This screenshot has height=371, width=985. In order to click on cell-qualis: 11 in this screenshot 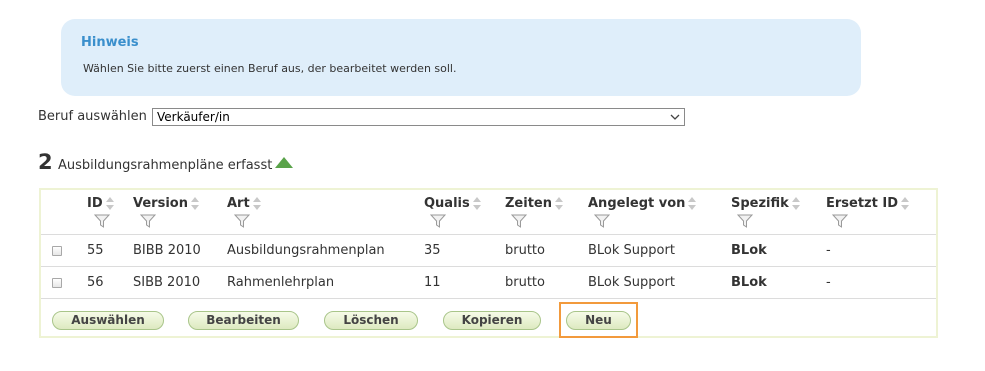, I will do `click(432, 282)`.